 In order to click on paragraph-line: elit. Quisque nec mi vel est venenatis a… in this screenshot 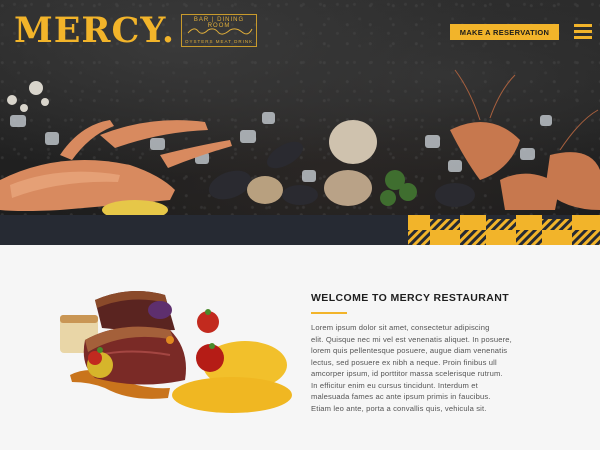, I will do `click(411, 339)`.